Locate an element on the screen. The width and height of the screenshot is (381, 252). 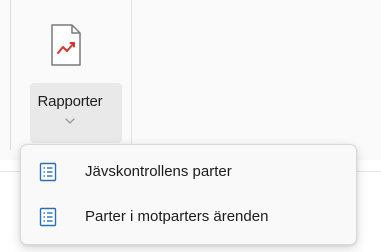
rapporter-dropdown-highlight is located at coordinates (76, 113).